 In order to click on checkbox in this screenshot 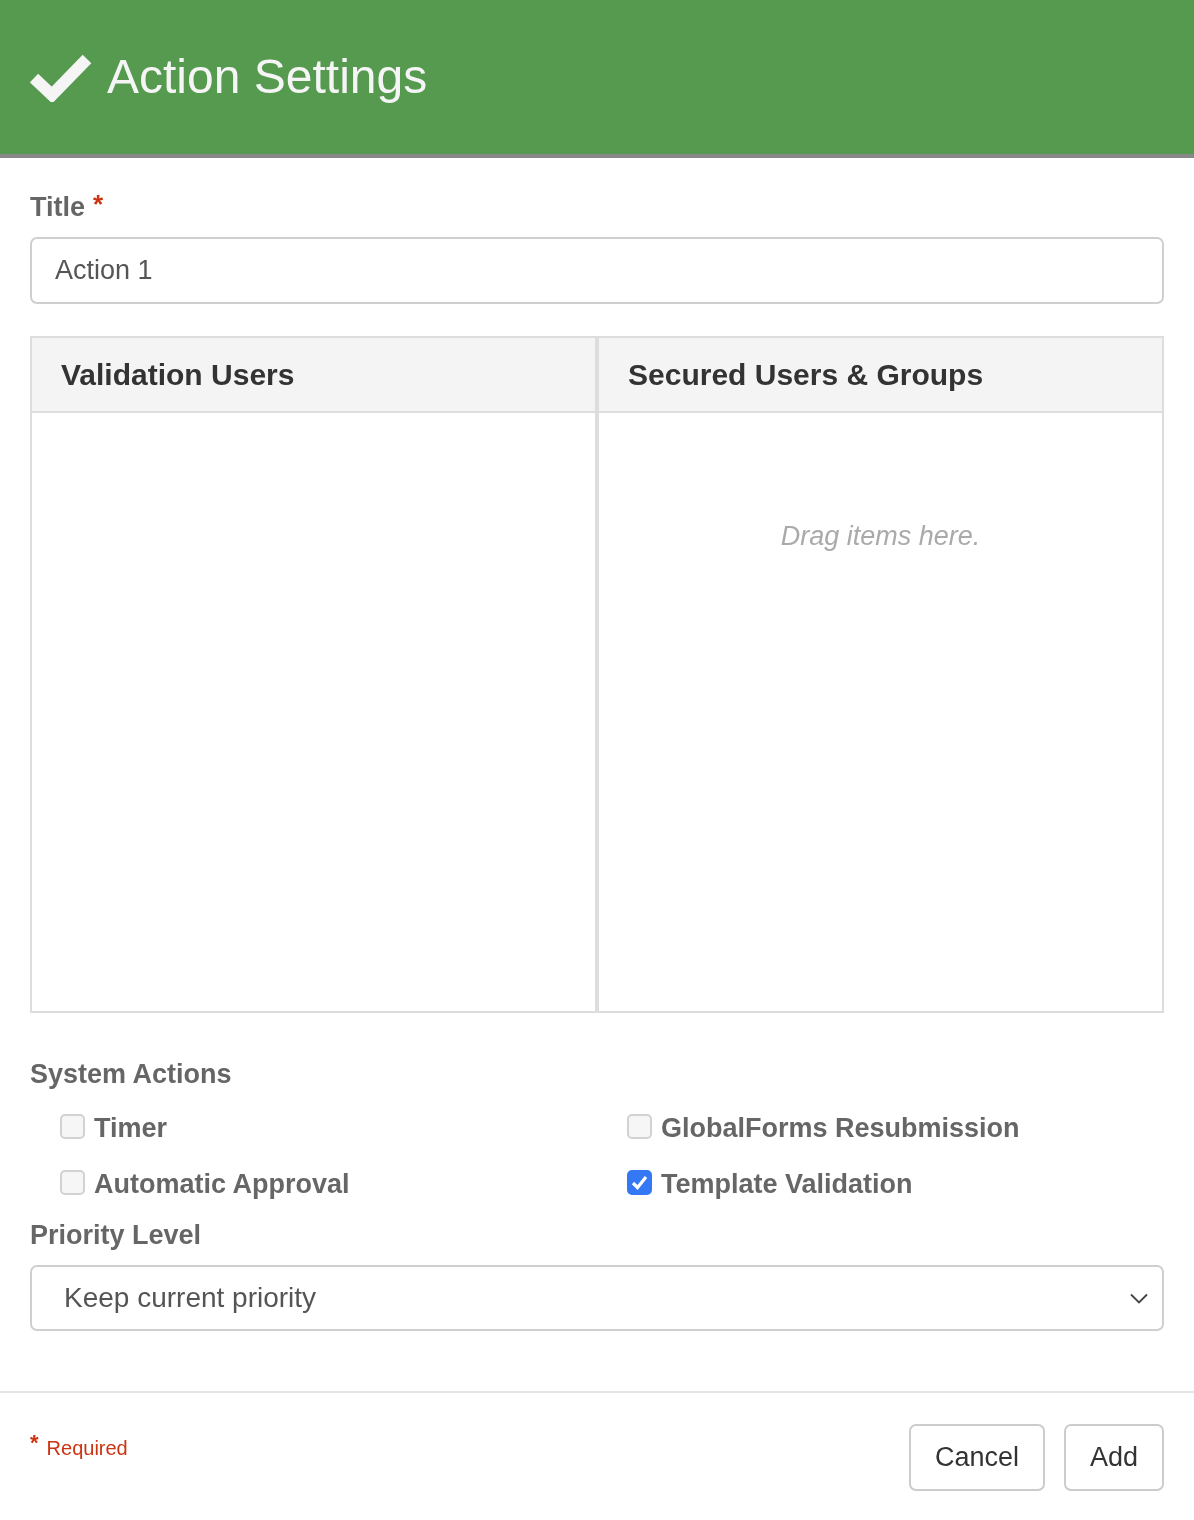, I will do `click(639, 1182)`.